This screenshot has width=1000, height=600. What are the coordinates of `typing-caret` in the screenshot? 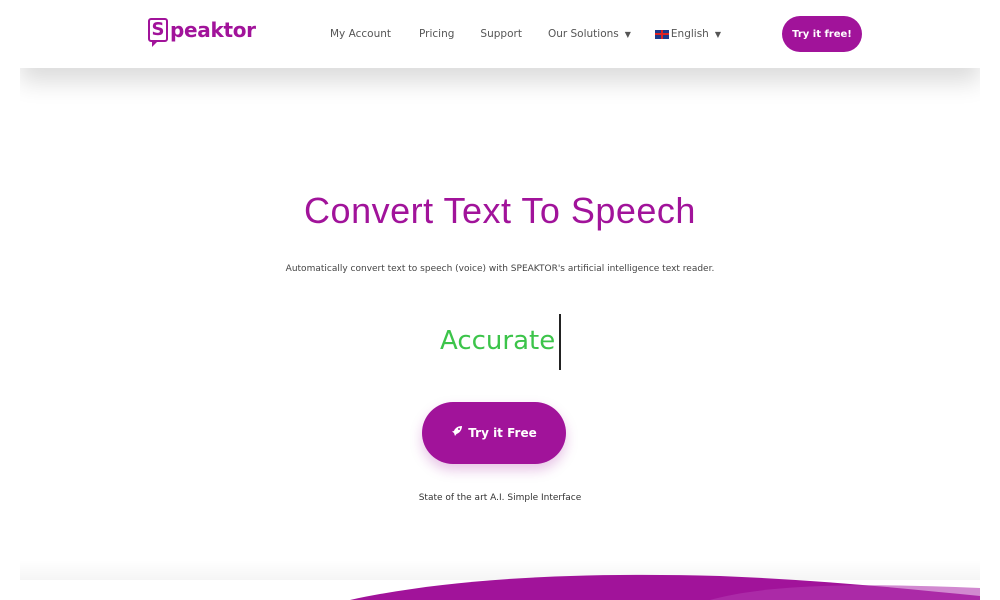 It's located at (560, 342).